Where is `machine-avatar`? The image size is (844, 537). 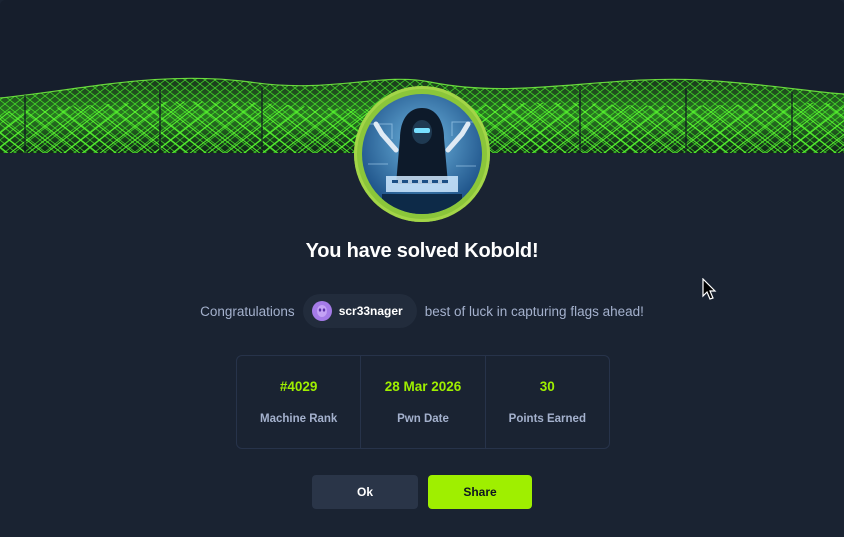
machine-avatar is located at coordinates (422, 154).